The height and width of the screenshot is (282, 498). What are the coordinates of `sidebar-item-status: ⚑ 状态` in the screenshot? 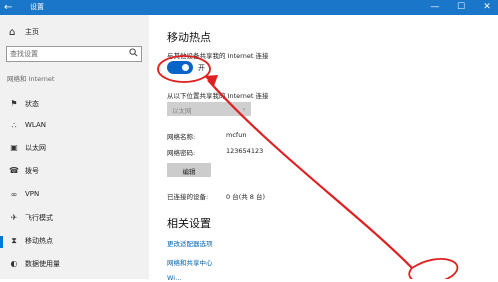 It's located at (74, 105).